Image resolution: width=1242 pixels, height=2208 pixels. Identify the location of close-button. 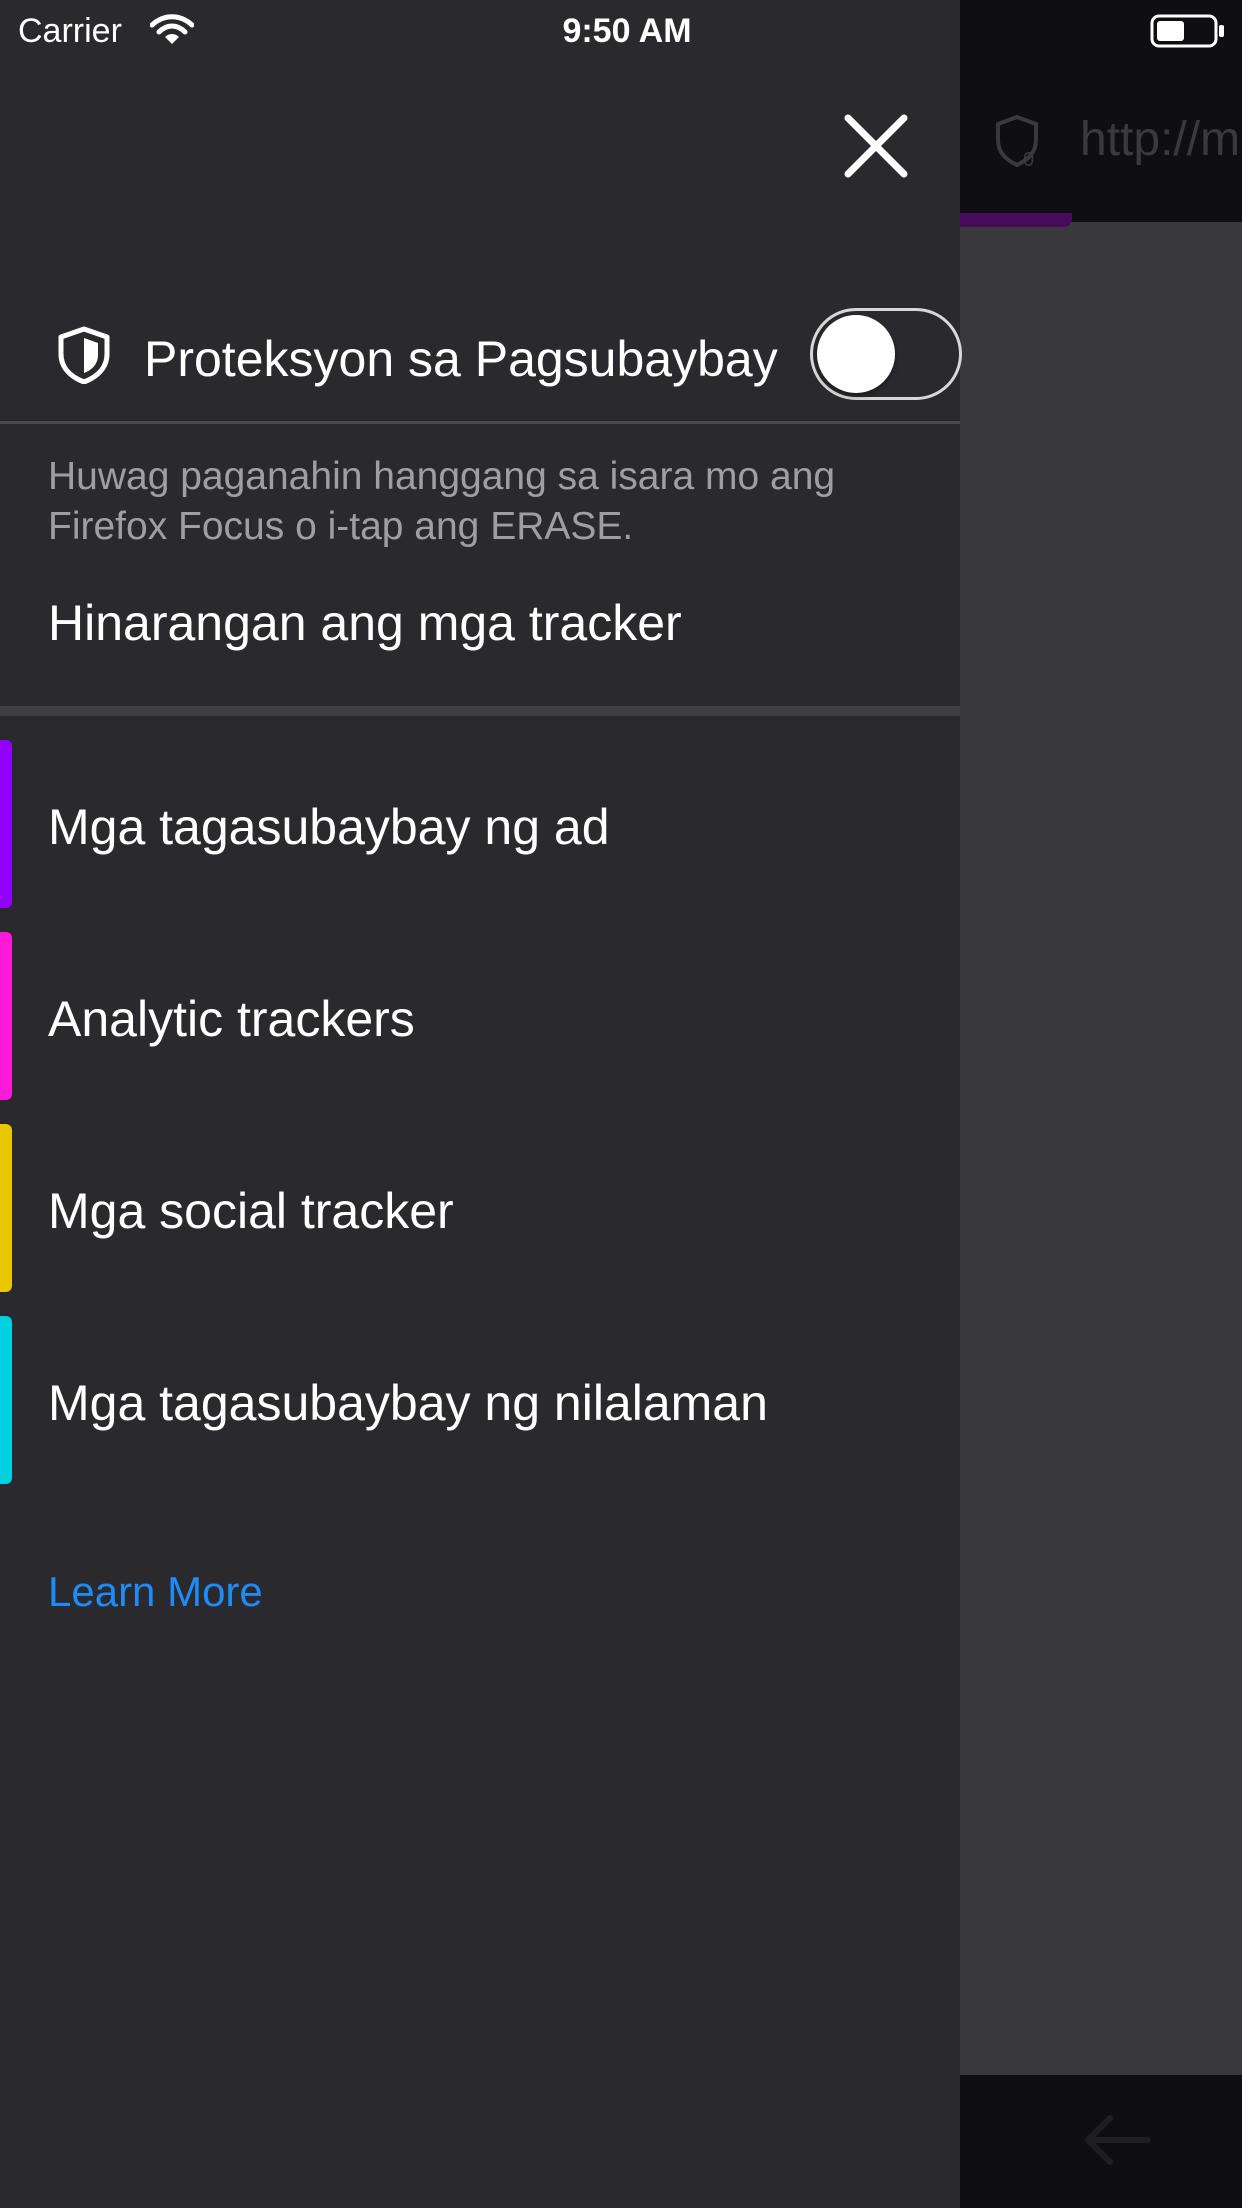
(876, 146).